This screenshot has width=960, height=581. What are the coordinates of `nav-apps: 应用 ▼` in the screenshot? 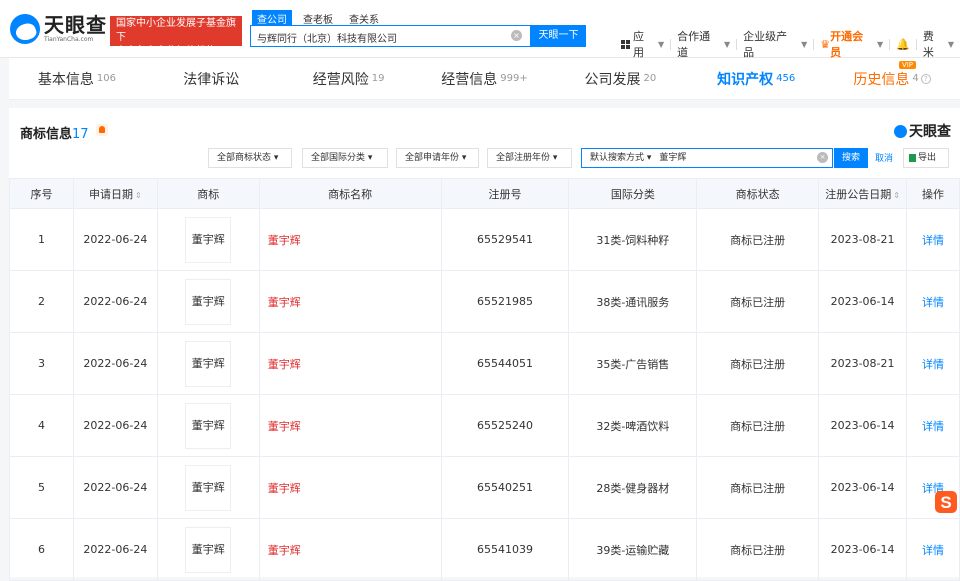 It's located at (642, 44).